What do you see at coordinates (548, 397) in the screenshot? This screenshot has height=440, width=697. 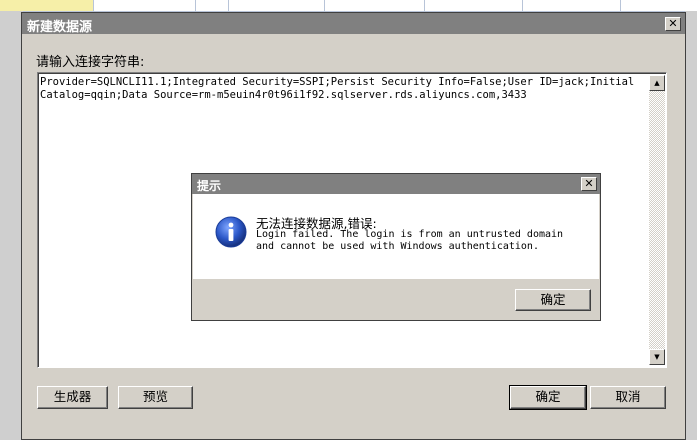 I see `ok-button: 确定` at bounding box center [548, 397].